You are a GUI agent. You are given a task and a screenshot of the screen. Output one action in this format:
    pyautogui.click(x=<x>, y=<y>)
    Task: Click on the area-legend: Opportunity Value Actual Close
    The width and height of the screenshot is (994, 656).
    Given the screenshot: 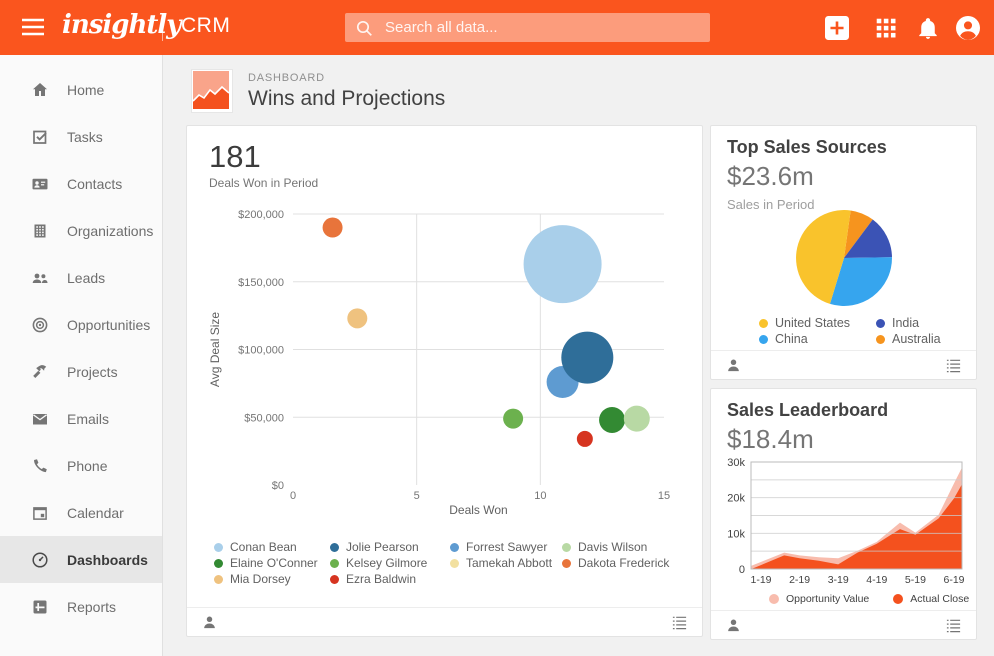 What is the action you would take?
    pyautogui.click(x=869, y=599)
    